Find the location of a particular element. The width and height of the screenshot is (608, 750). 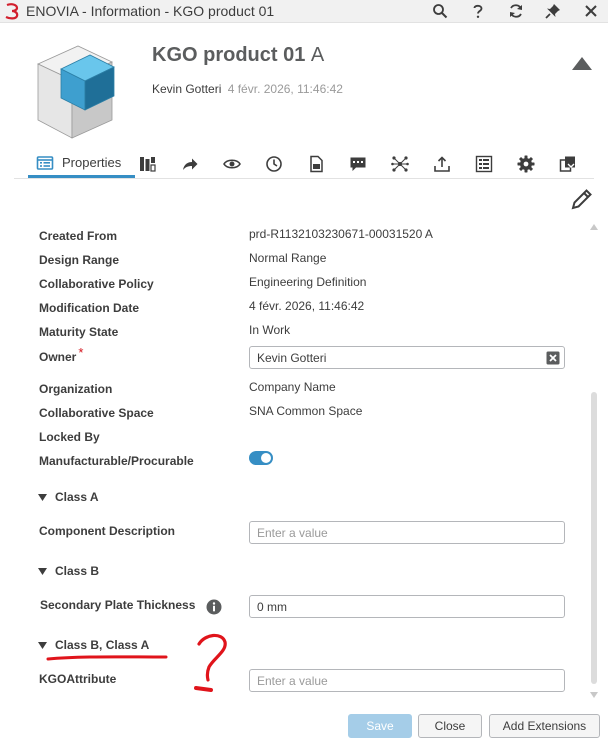

refresh-icon is located at coordinates (516, 11).